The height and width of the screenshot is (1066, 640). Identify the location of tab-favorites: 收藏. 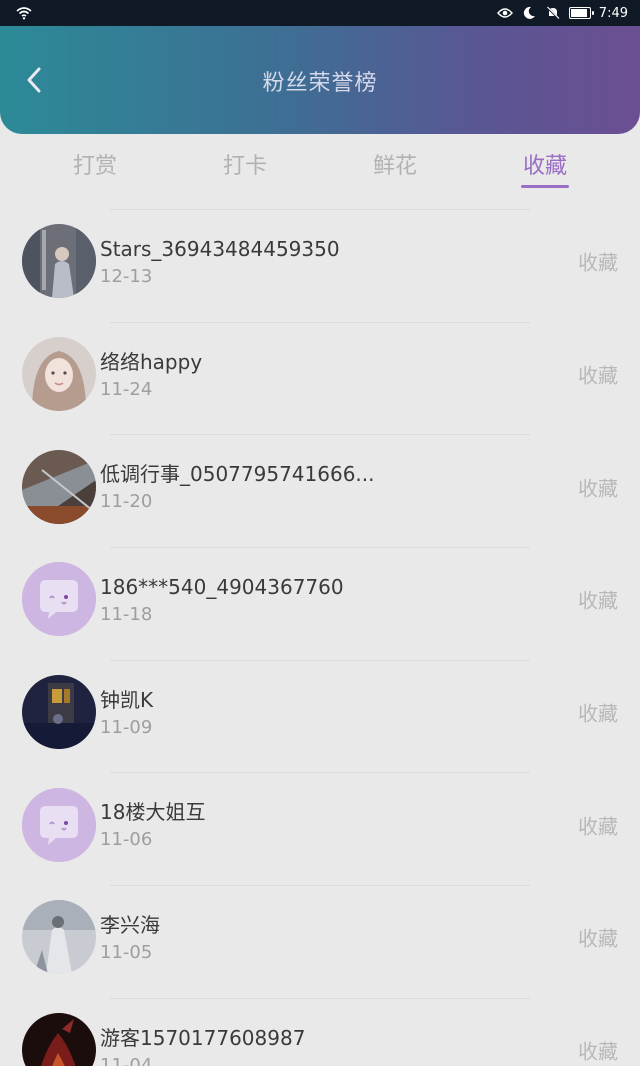
(545, 166).